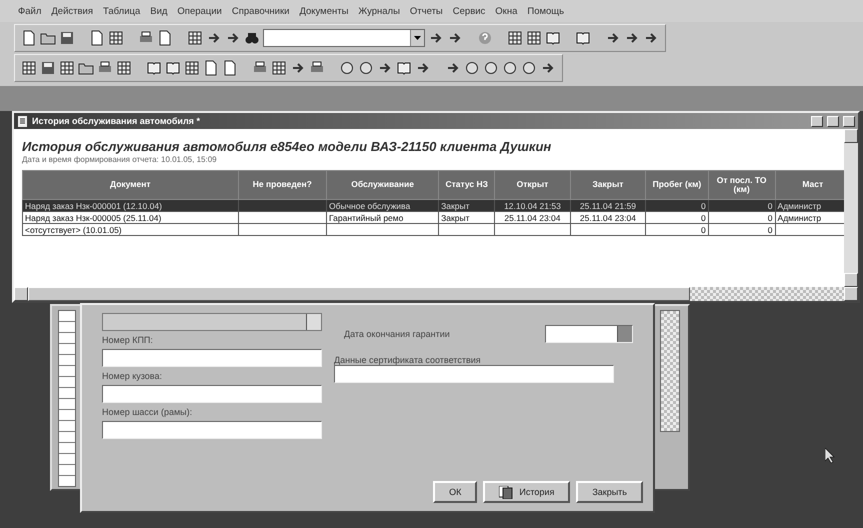 The height and width of the screenshot is (528, 863). Describe the element at coordinates (252, 38) in the screenshot. I see `binoculars-icon` at that location.